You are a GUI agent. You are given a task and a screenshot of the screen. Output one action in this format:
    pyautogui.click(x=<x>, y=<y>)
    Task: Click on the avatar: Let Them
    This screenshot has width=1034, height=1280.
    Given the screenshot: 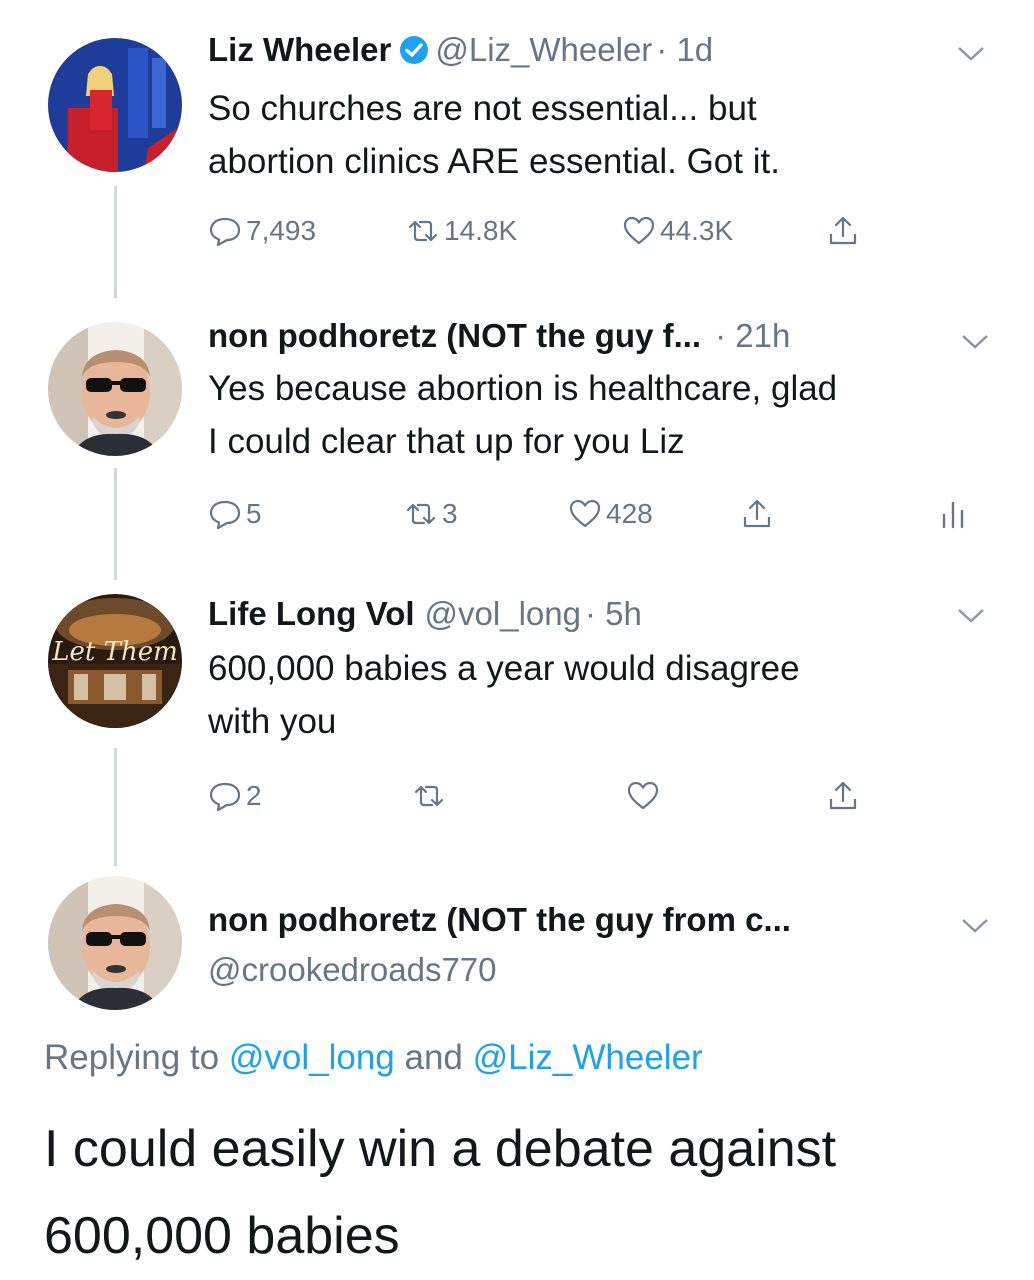 What is the action you would take?
    pyautogui.click(x=115, y=661)
    